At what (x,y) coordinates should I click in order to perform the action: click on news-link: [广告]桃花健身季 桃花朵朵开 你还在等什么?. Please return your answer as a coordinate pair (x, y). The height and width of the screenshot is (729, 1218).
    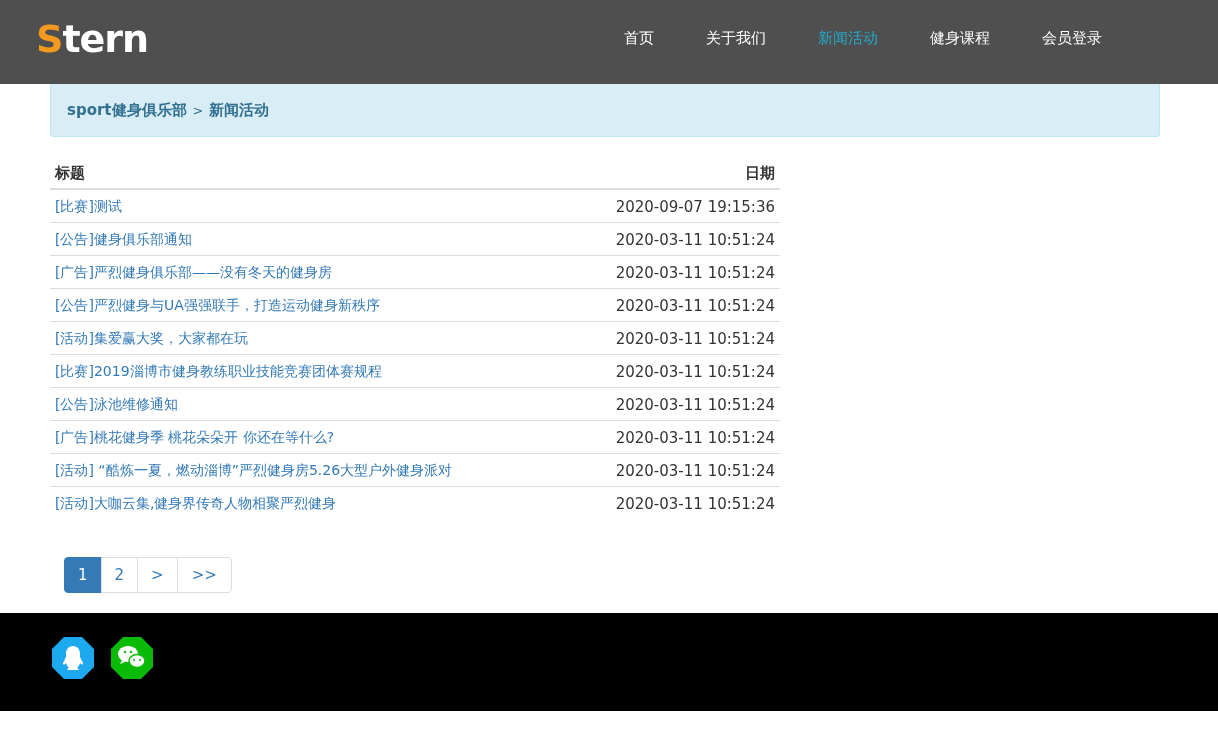
    Looking at the image, I should click on (195, 437).